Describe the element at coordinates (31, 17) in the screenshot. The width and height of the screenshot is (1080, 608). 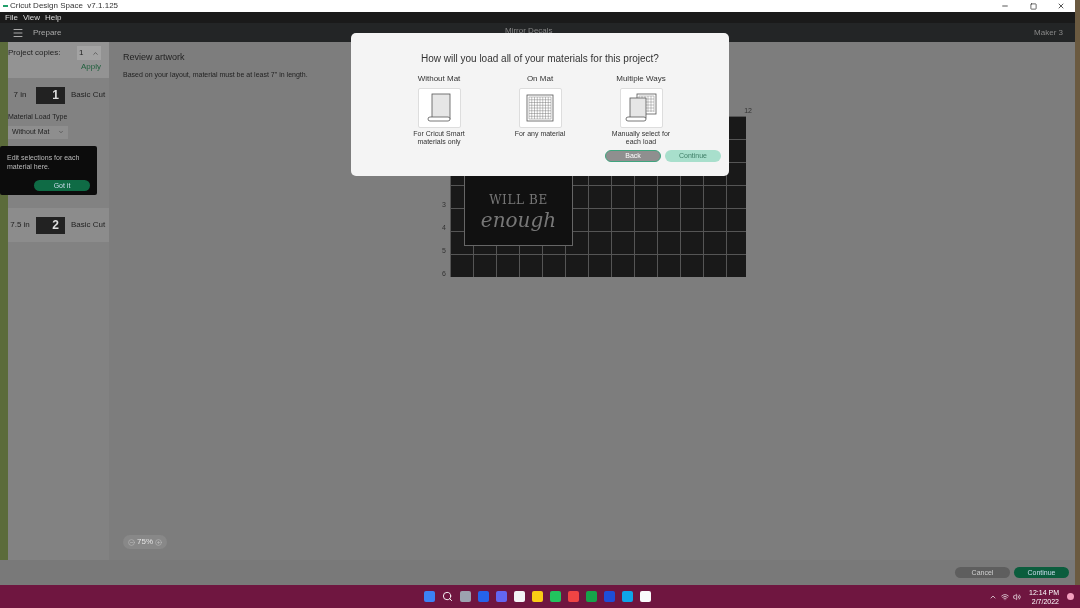
I see `menu-item: View` at that location.